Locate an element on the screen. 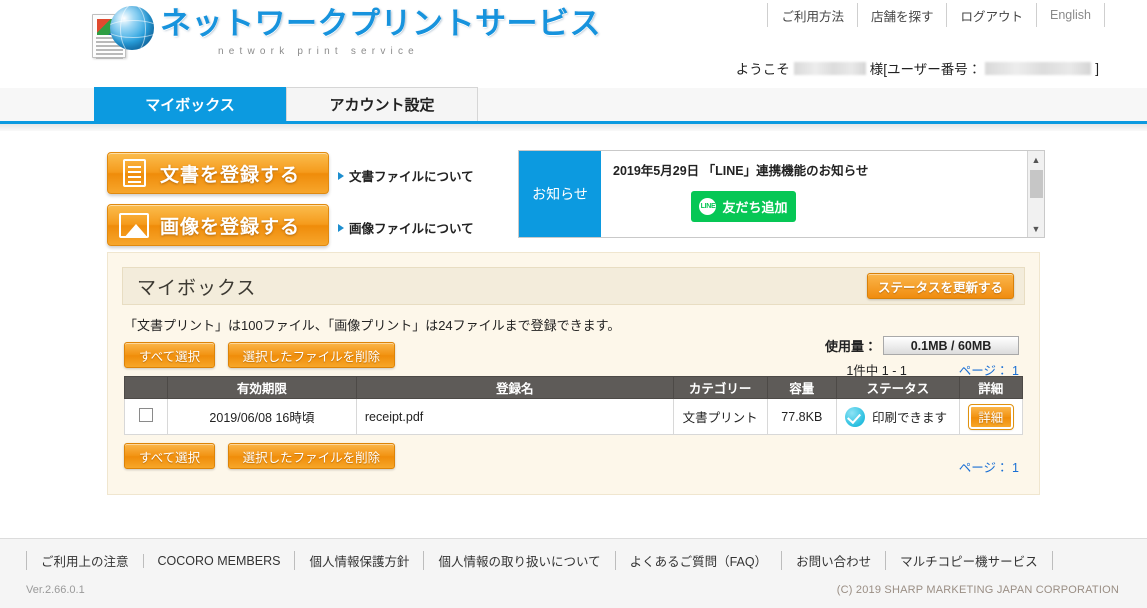  line-add-friend-button: LINE 友だち追加 is located at coordinates (743, 206).